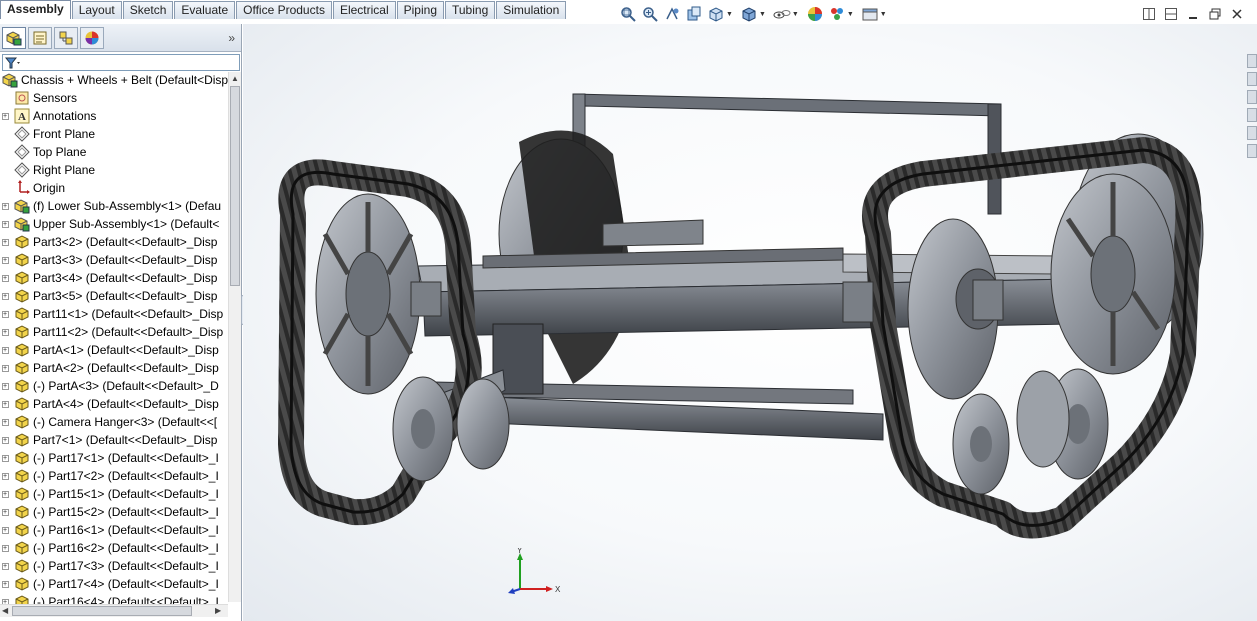  Describe the element at coordinates (121, 62) in the screenshot. I see `filter-bar` at that location.